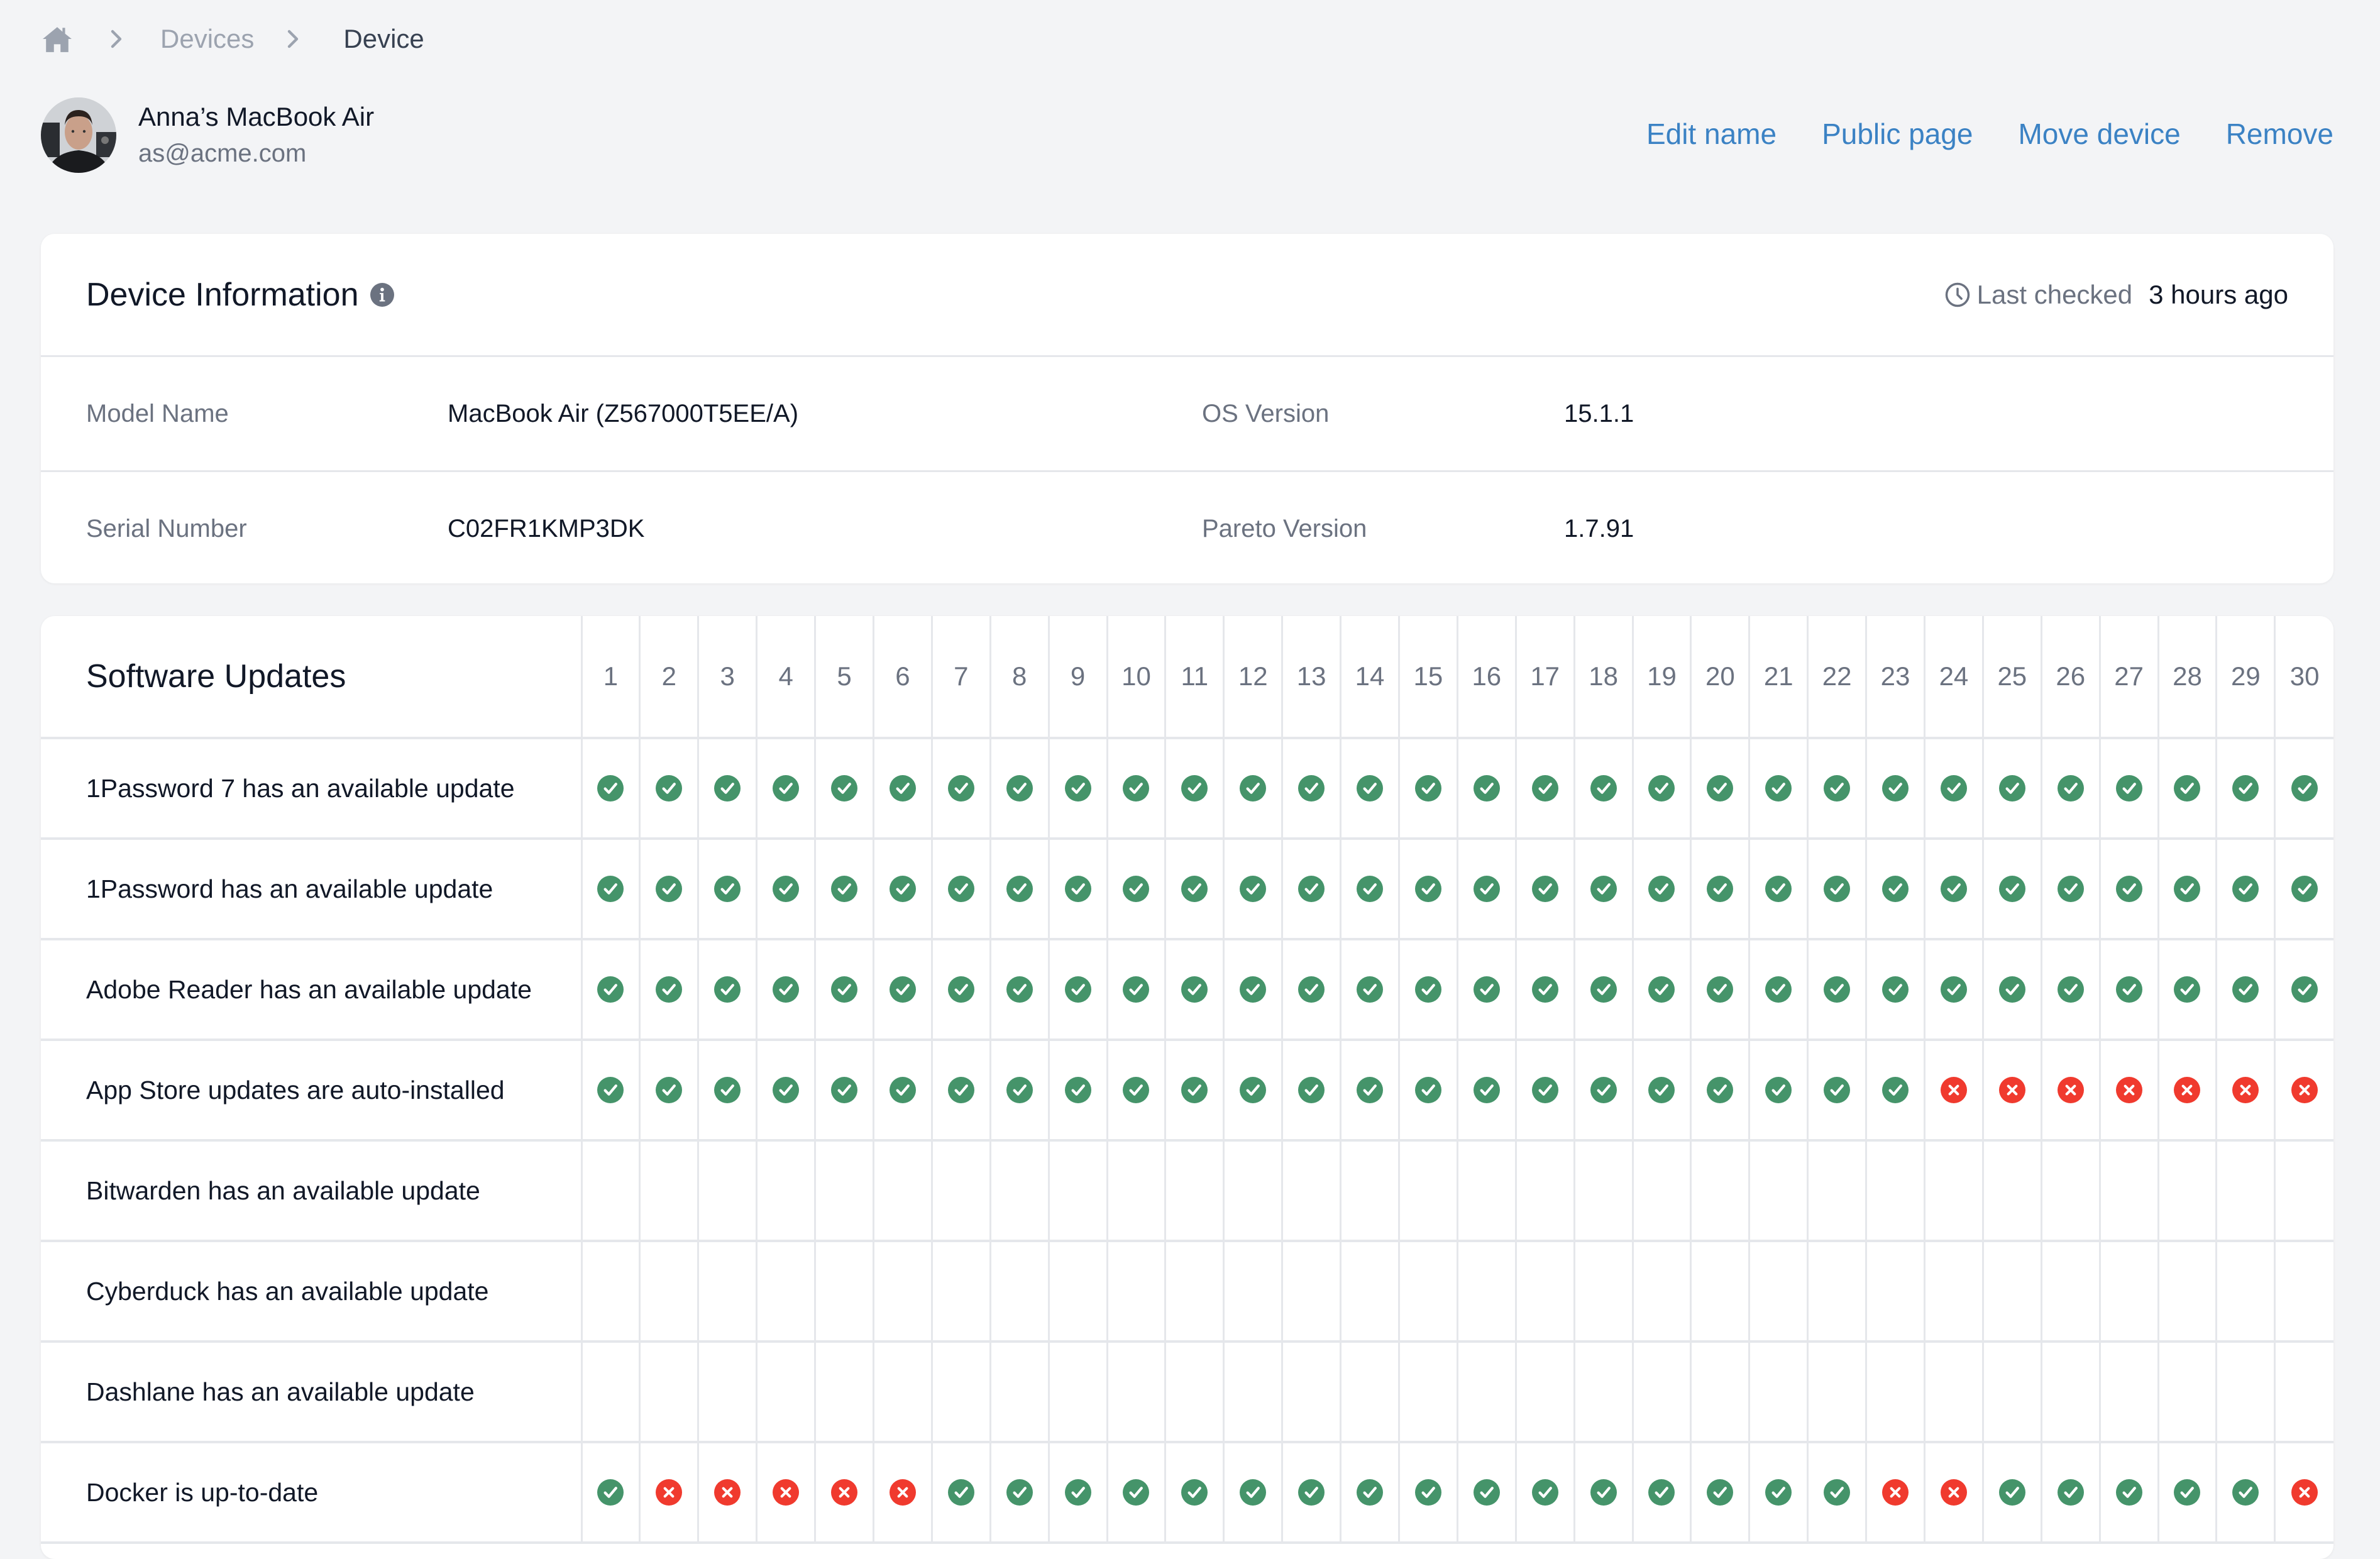  What do you see at coordinates (382, 294) in the screenshot?
I see `info-icon` at bounding box center [382, 294].